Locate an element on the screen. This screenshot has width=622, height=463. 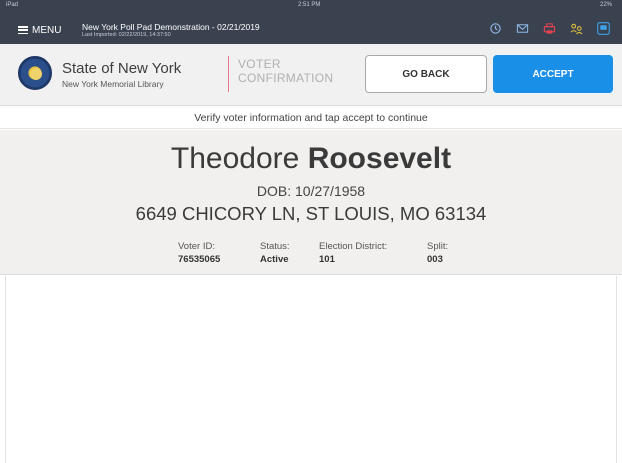
election-district-value: 101 is located at coordinates (327, 259).